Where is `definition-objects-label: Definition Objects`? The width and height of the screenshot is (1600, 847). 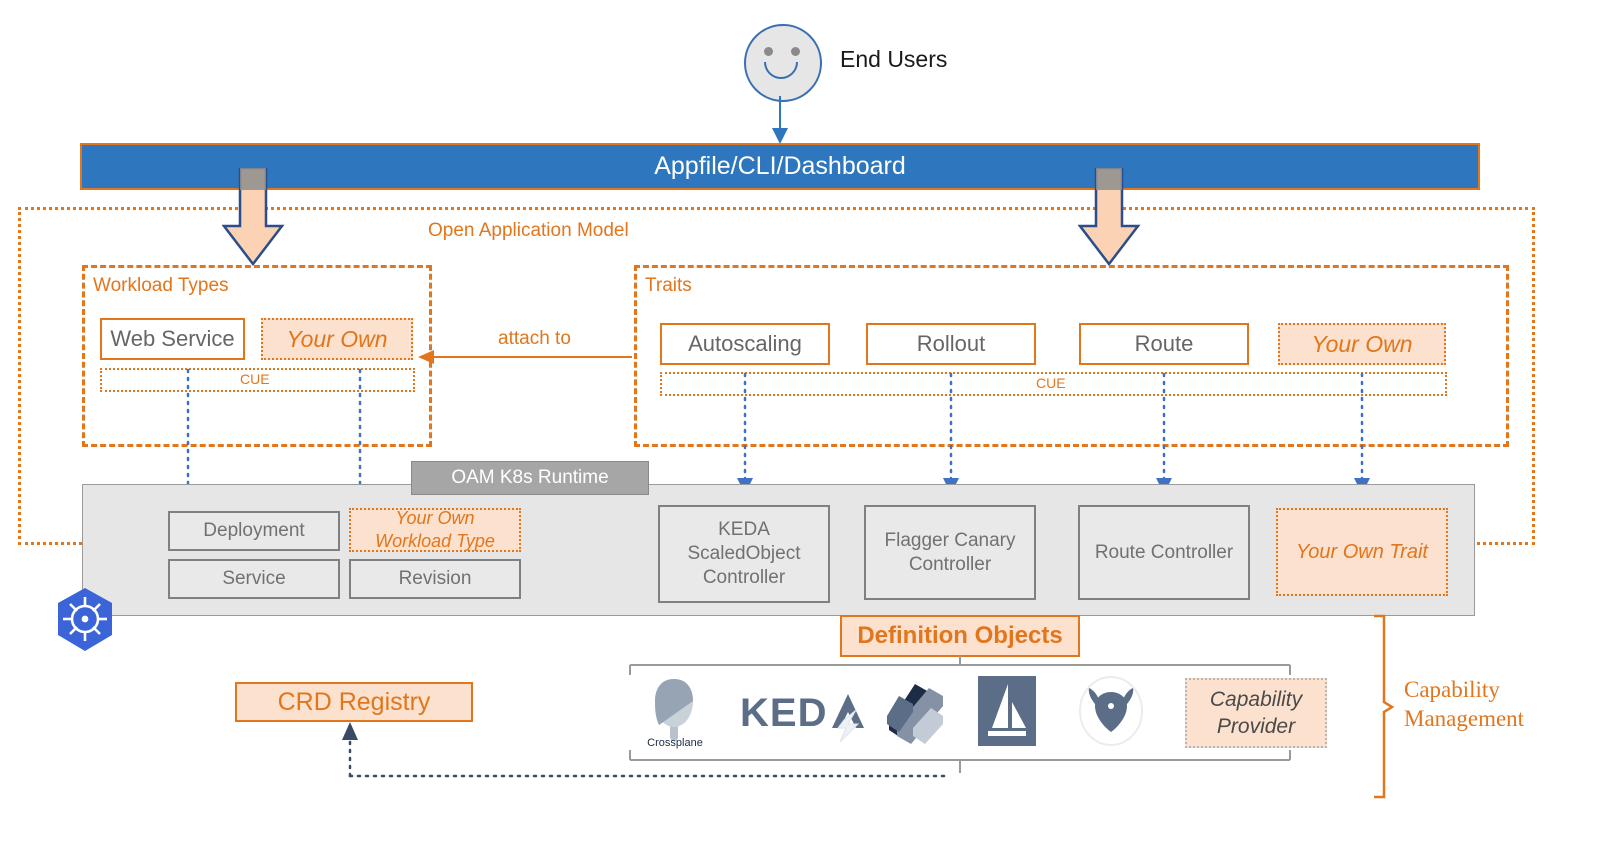 definition-objects-label: Definition Objects is located at coordinates (960, 635).